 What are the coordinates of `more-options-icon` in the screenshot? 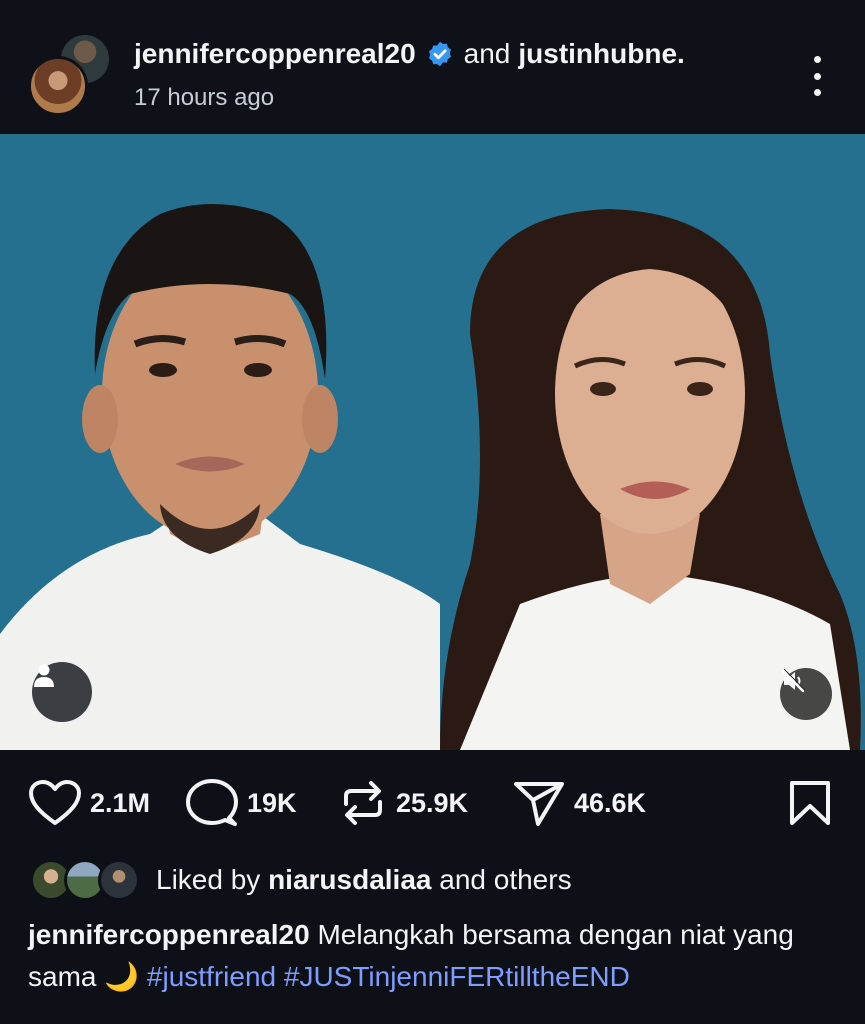 It's located at (817, 76).